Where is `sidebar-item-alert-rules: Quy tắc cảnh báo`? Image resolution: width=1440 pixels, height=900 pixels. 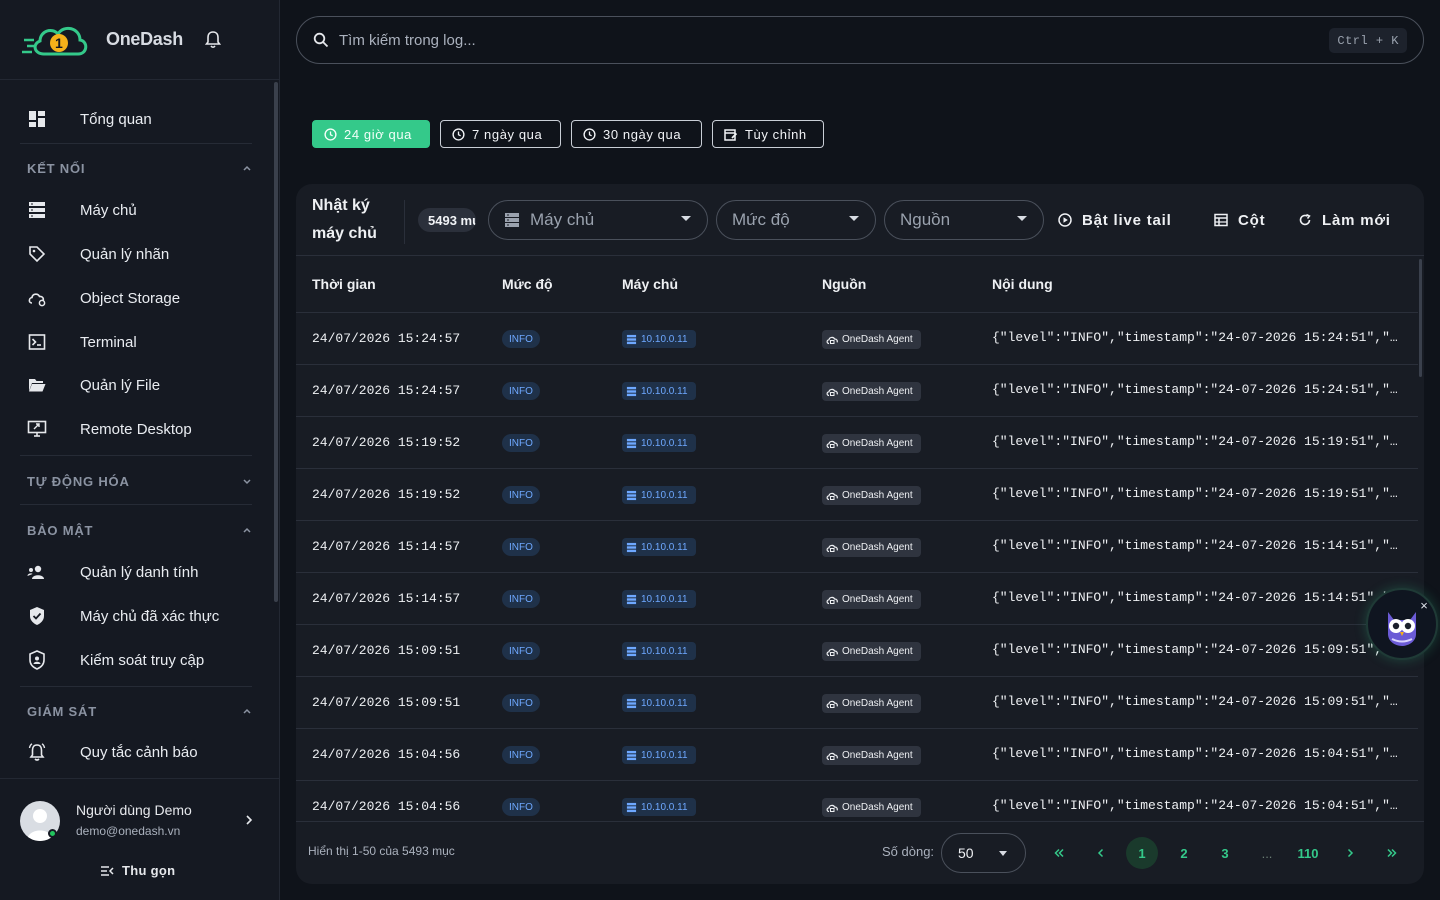
sidebar-item-alert-rules: Quy tắc cảnh báo is located at coordinates (136, 752).